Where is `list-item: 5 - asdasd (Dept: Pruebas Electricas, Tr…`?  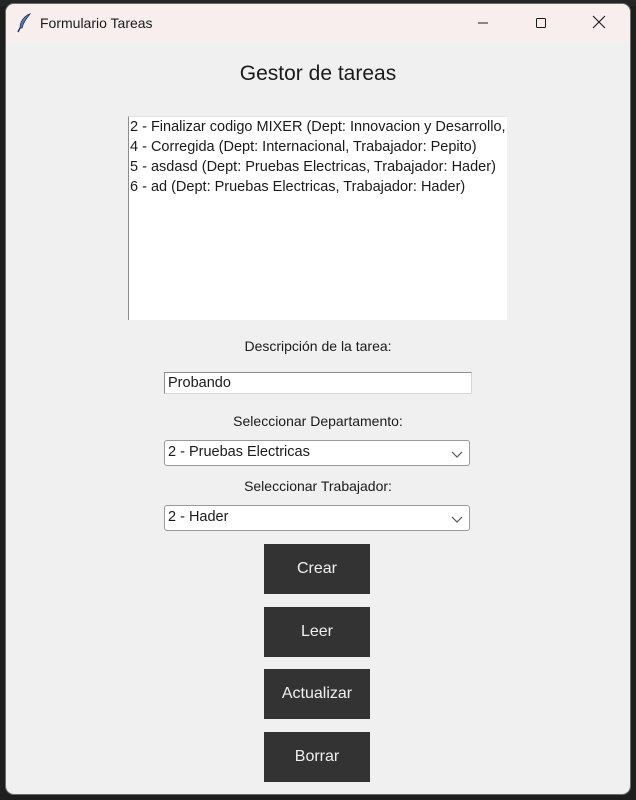
list-item: 5 - asdasd (Dept: Pruebas Electricas, Tr… is located at coordinates (318, 167).